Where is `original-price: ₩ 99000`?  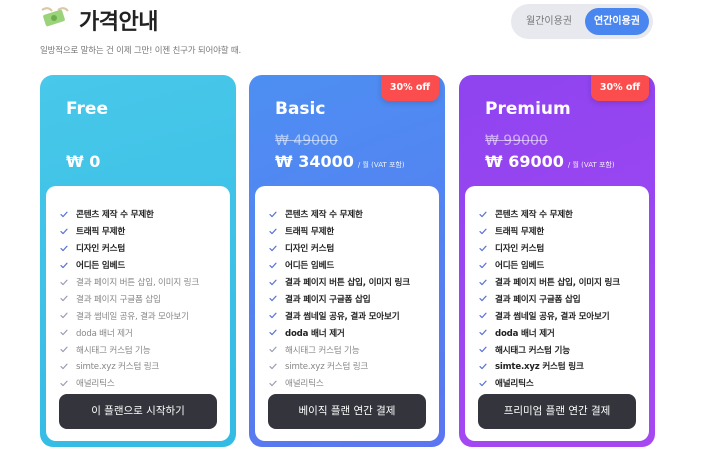
original-price: ₩ 99000 is located at coordinates (516, 141).